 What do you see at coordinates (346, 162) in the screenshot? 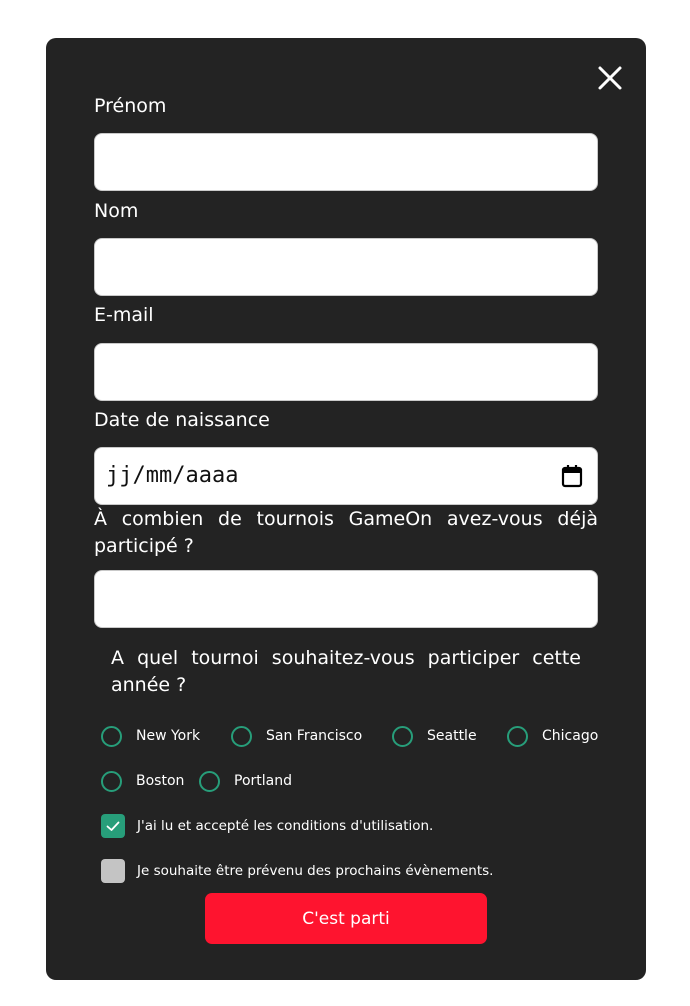
I see `first-name-input` at bounding box center [346, 162].